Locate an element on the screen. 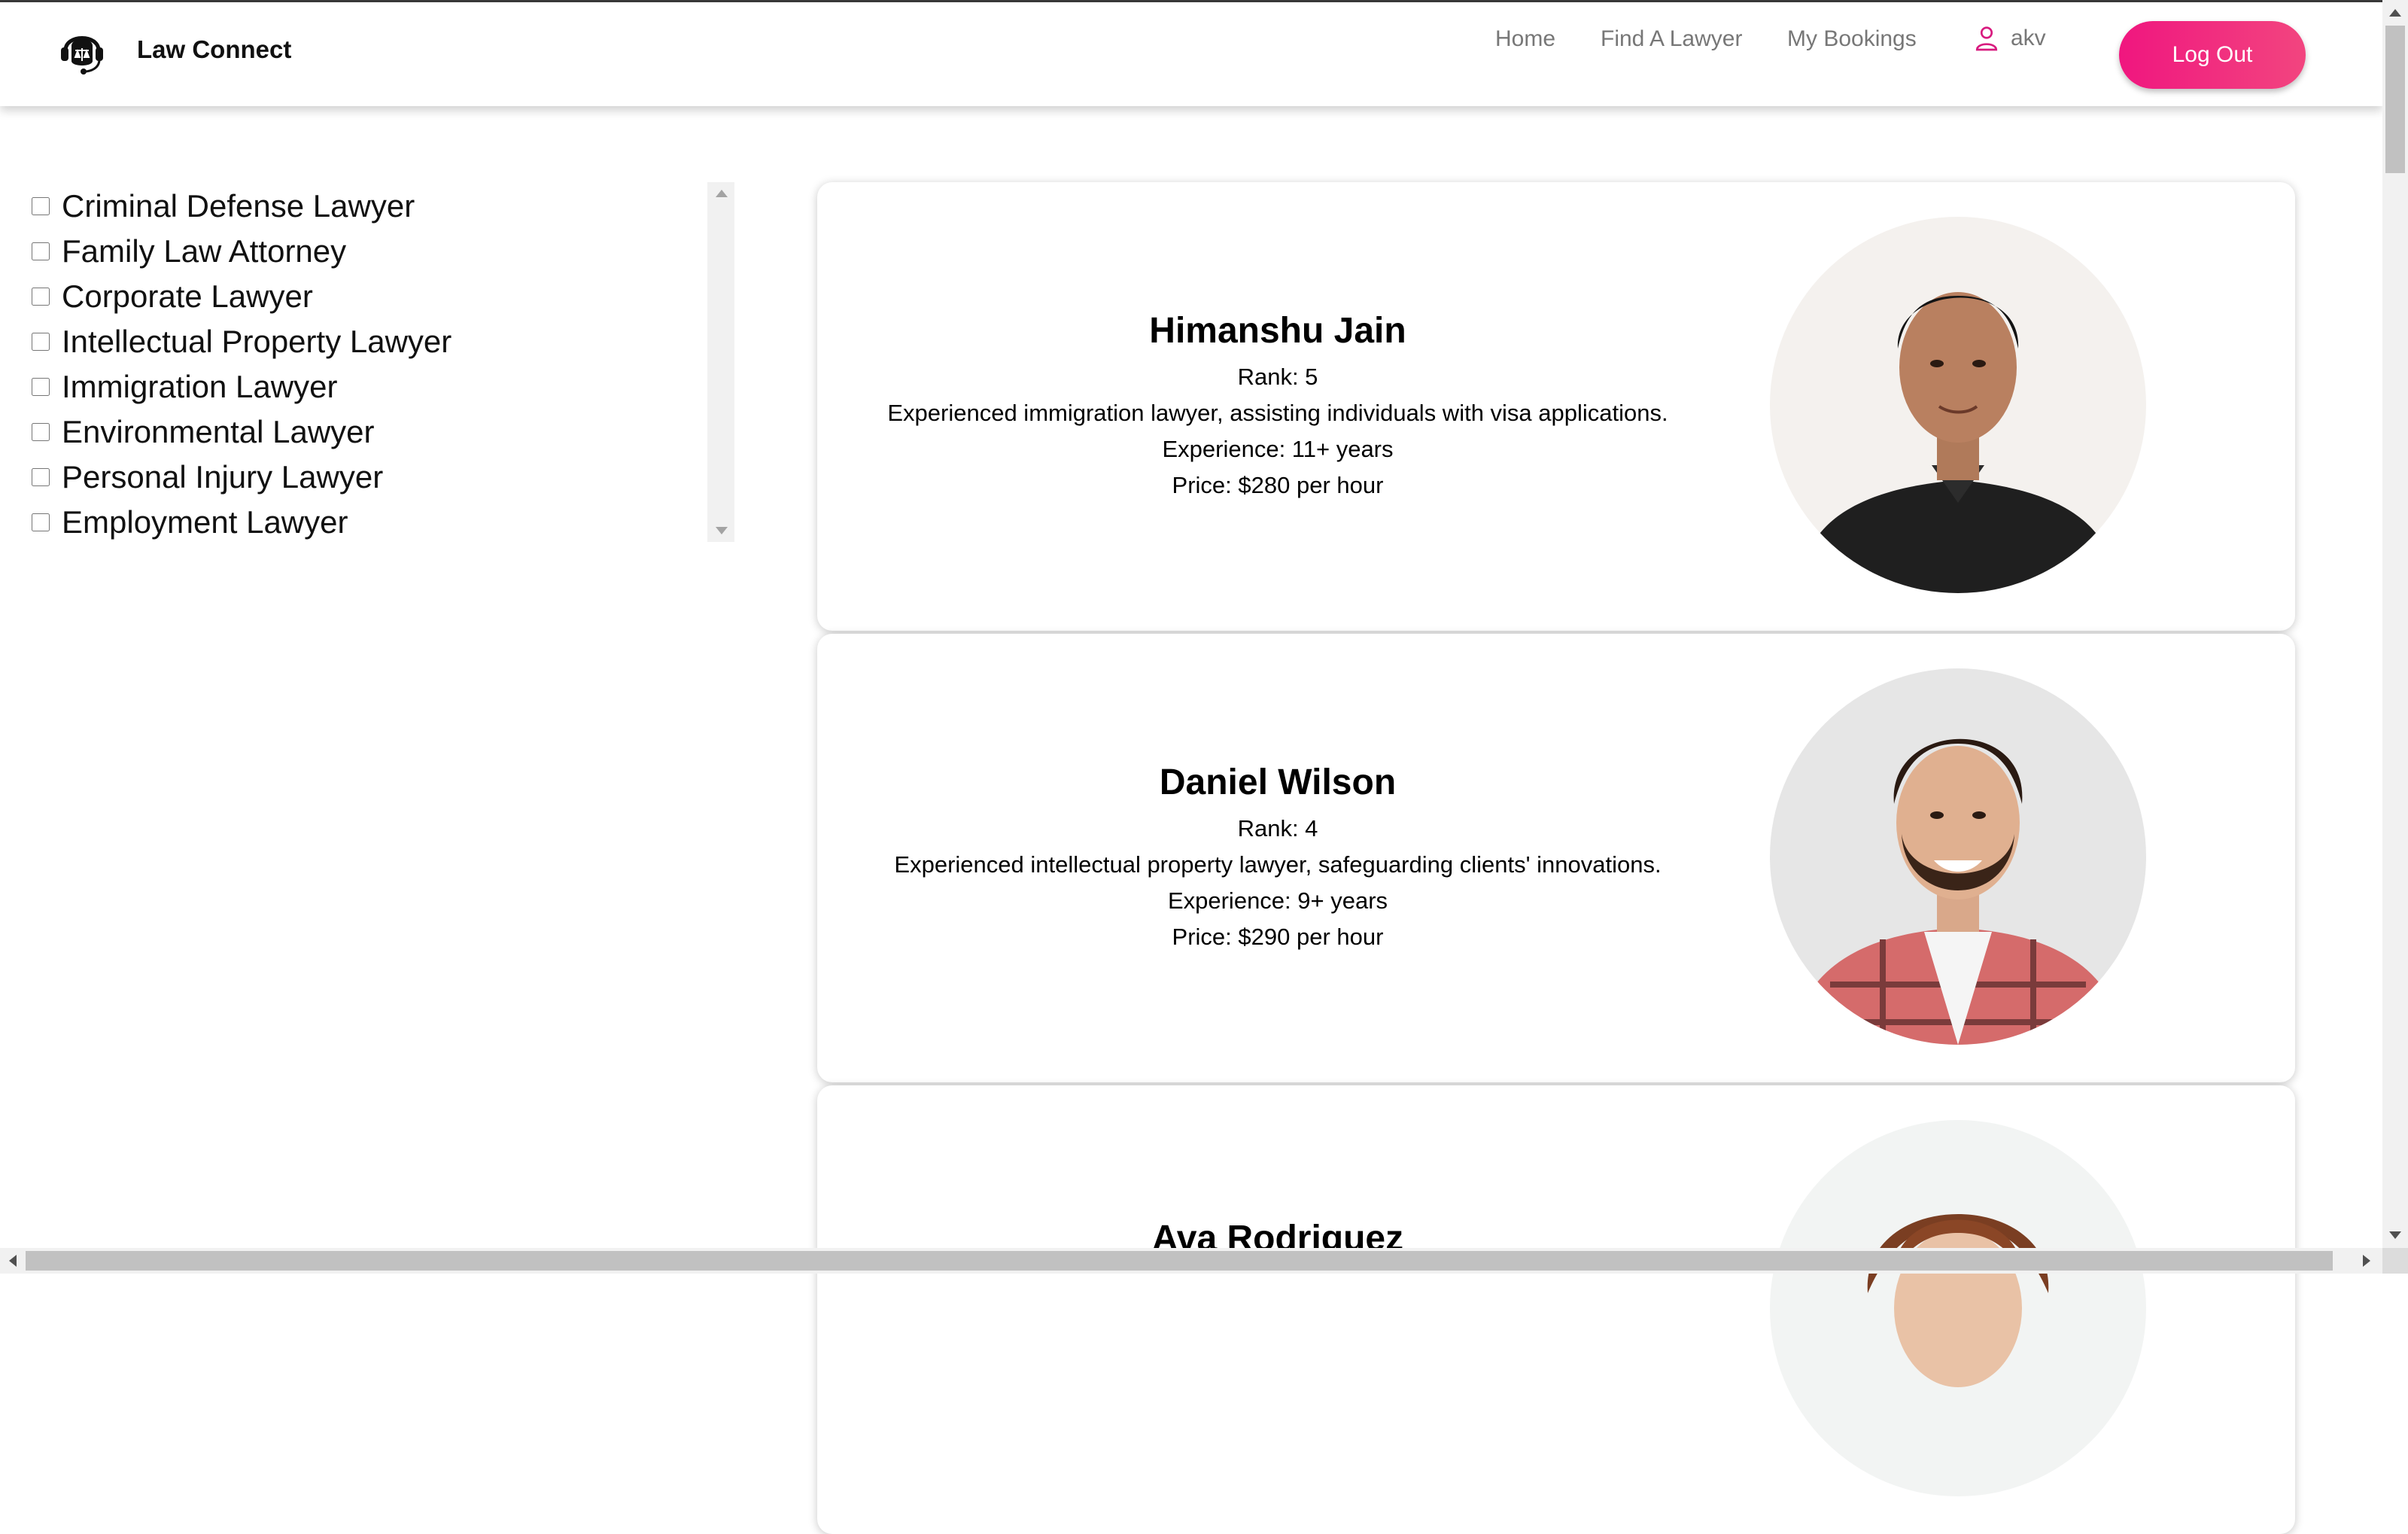  filter-item-immigration: Immigration Lawyer is located at coordinates (375, 386).